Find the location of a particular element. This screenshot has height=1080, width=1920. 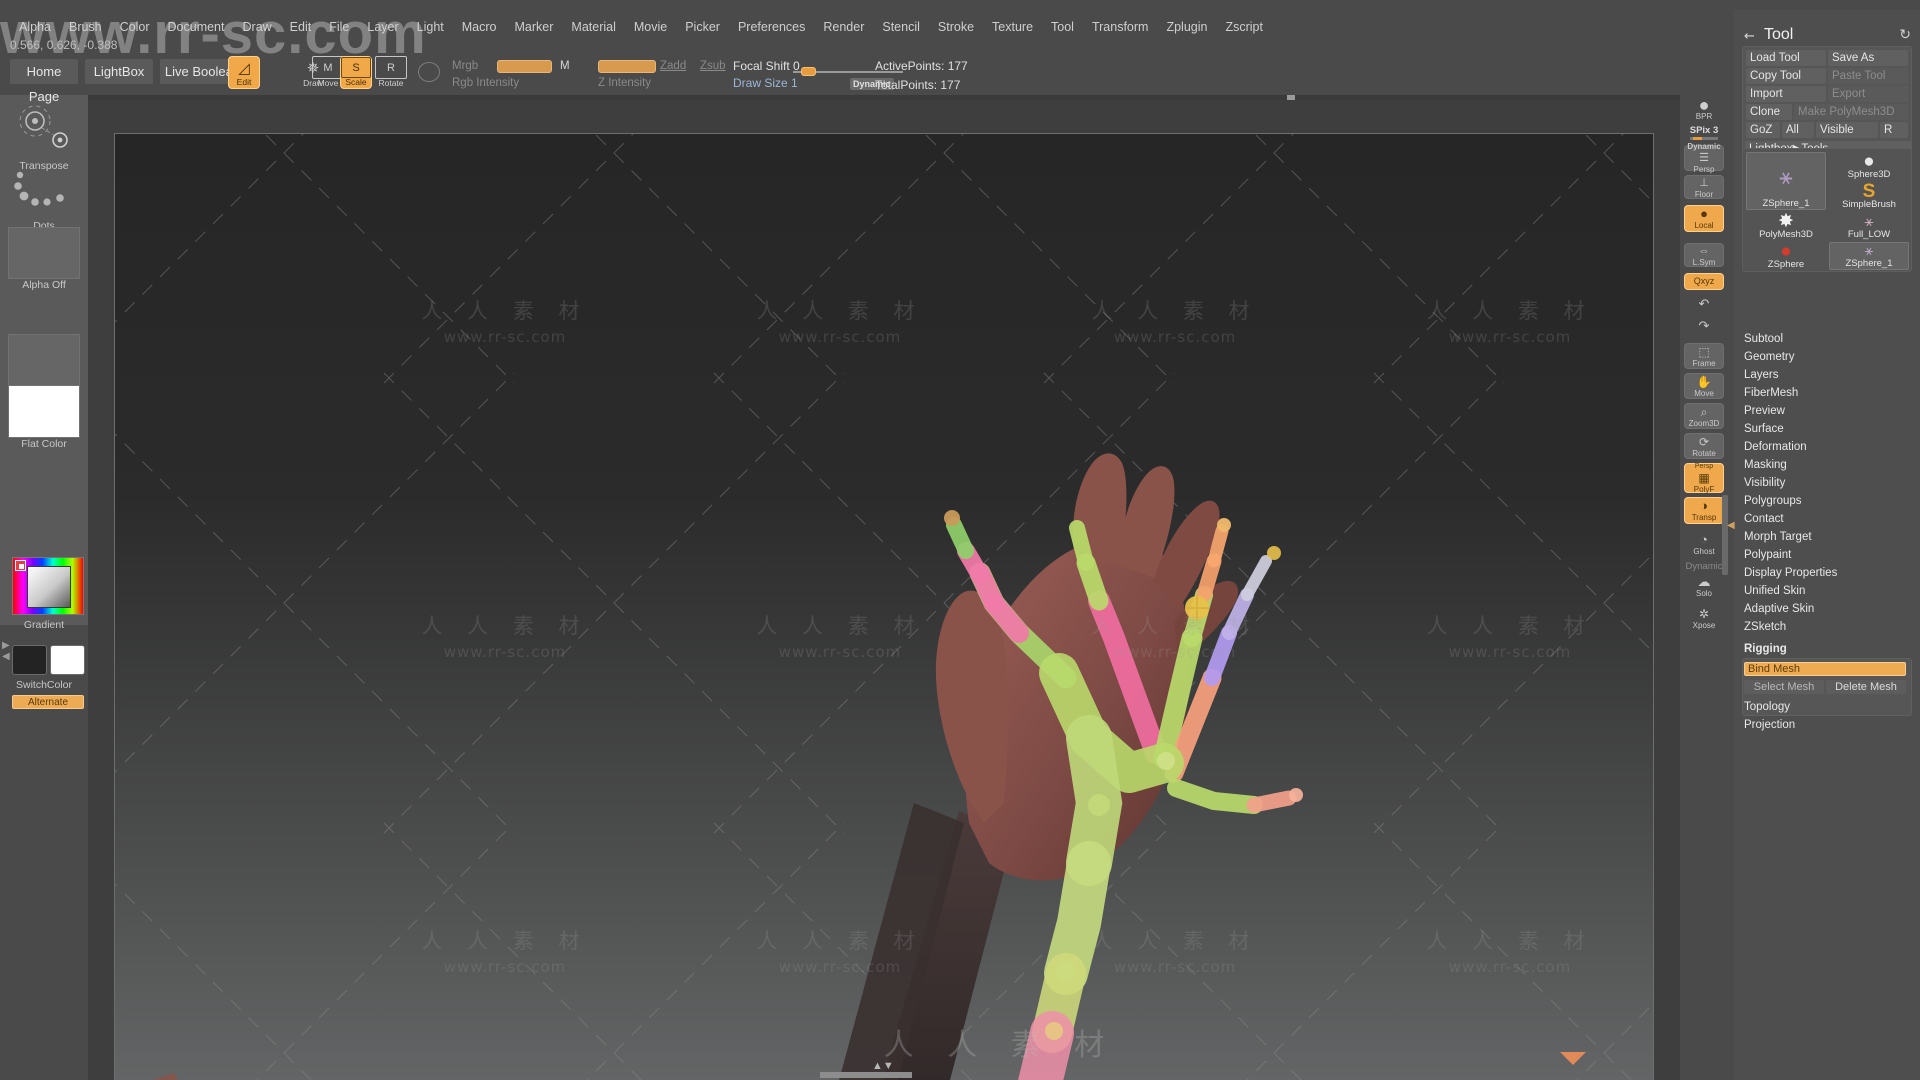

frame-button: ⬚ Frame is located at coordinates (1704, 356).